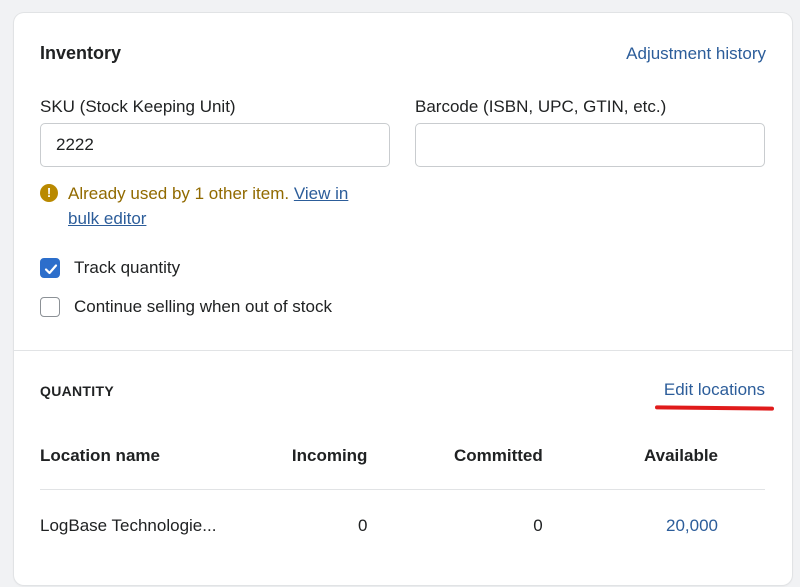  What do you see at coordinates (81, 53) in the screenshot?
I see `inventory-title: Inventory` at bounding box center [81, 53].